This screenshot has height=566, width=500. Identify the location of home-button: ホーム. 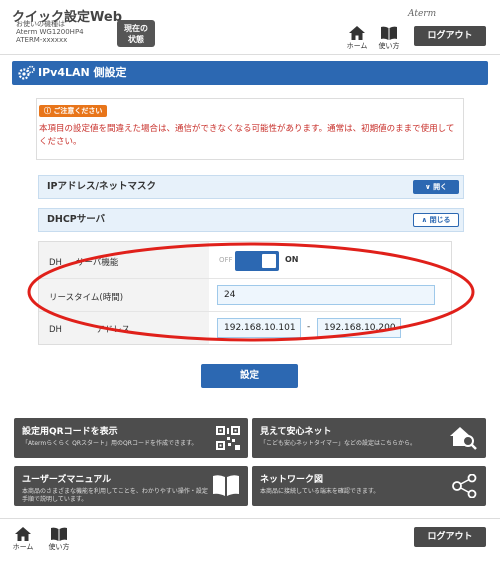
(357, 38).